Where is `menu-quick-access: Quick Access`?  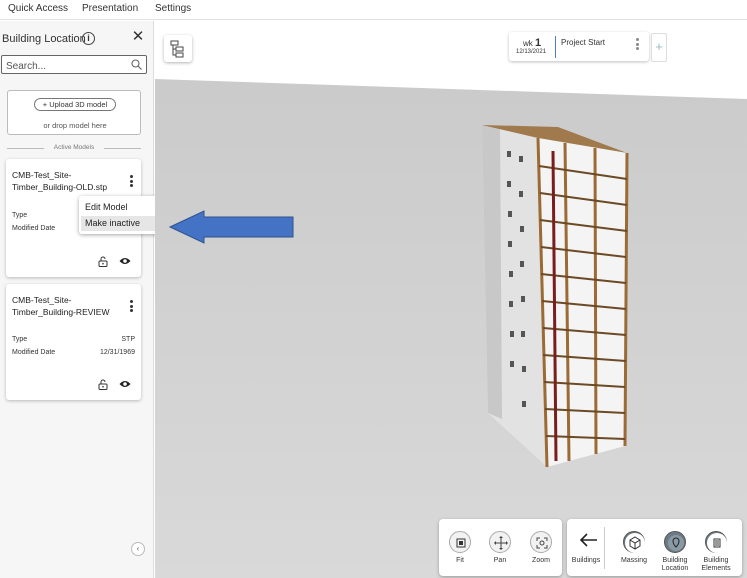 menu-quick-access: Quick Access is located at coordinates (38, 8).